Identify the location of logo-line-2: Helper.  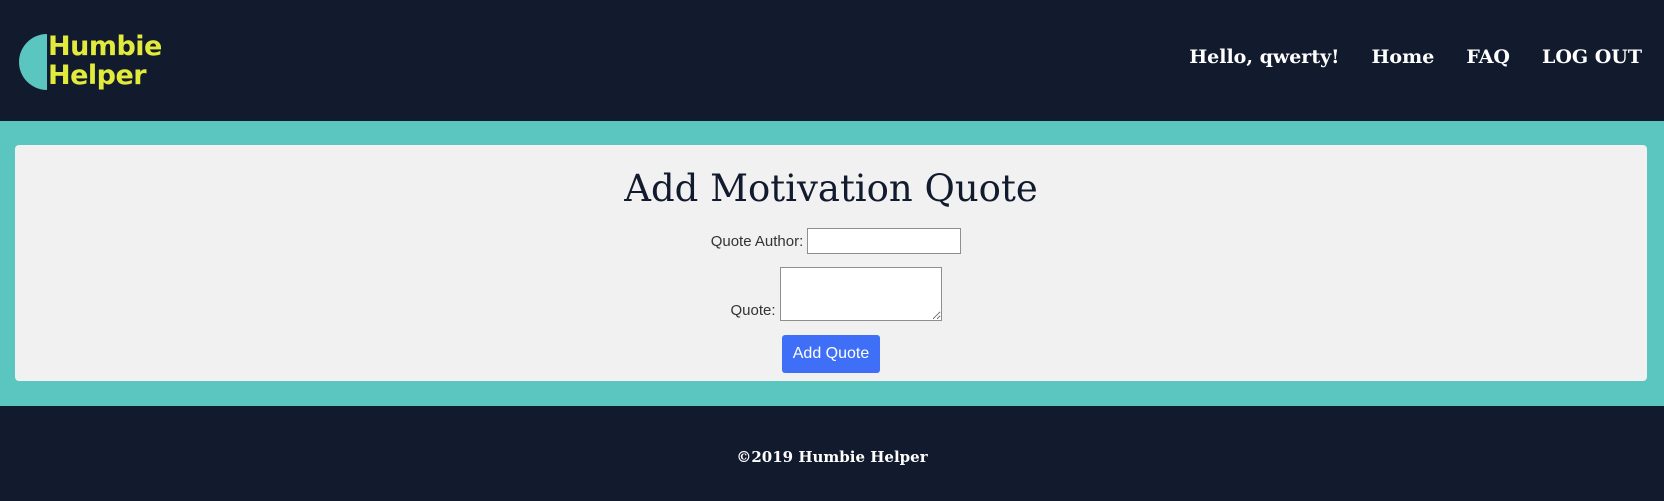
(97, 75).